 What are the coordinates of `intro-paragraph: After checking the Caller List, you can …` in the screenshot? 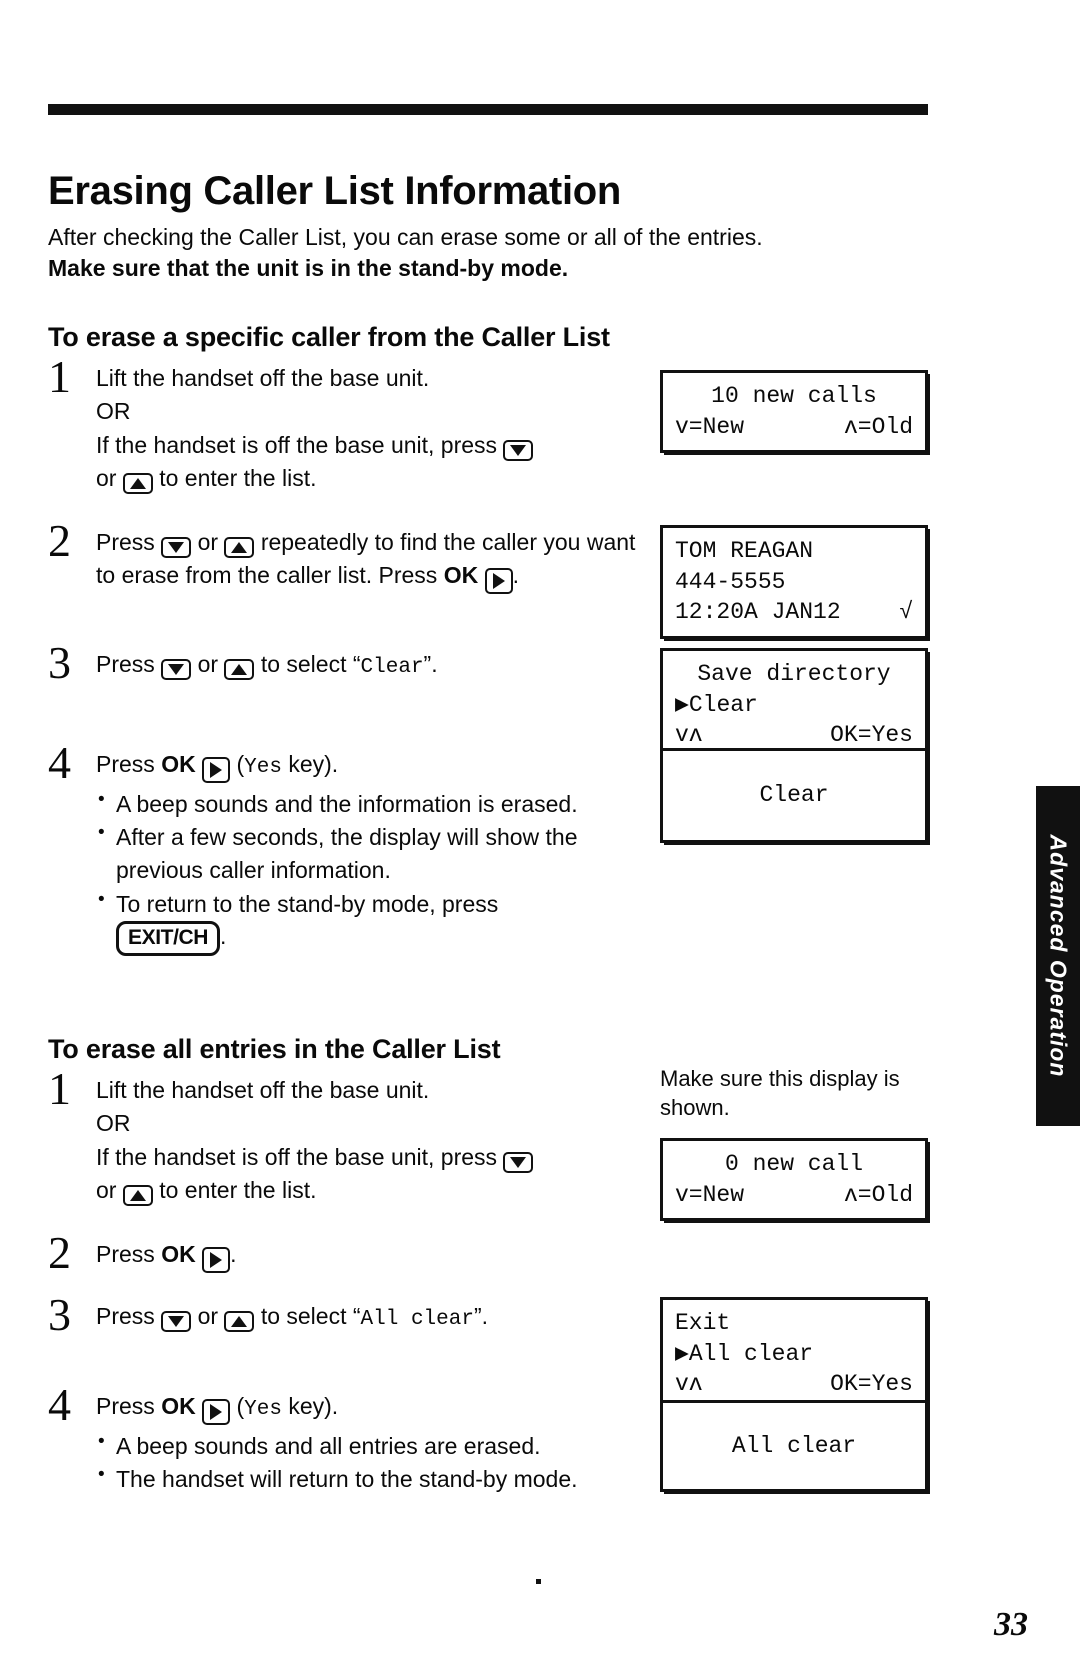 It's located at (488, 253).